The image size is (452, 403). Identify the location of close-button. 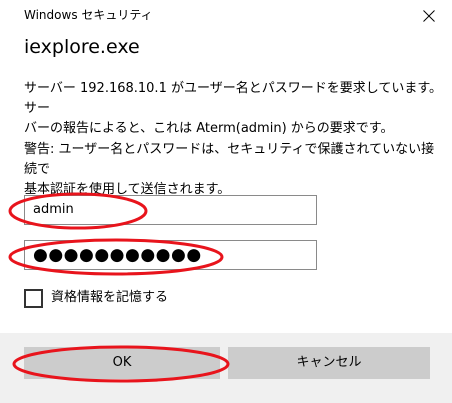
(429, 16).